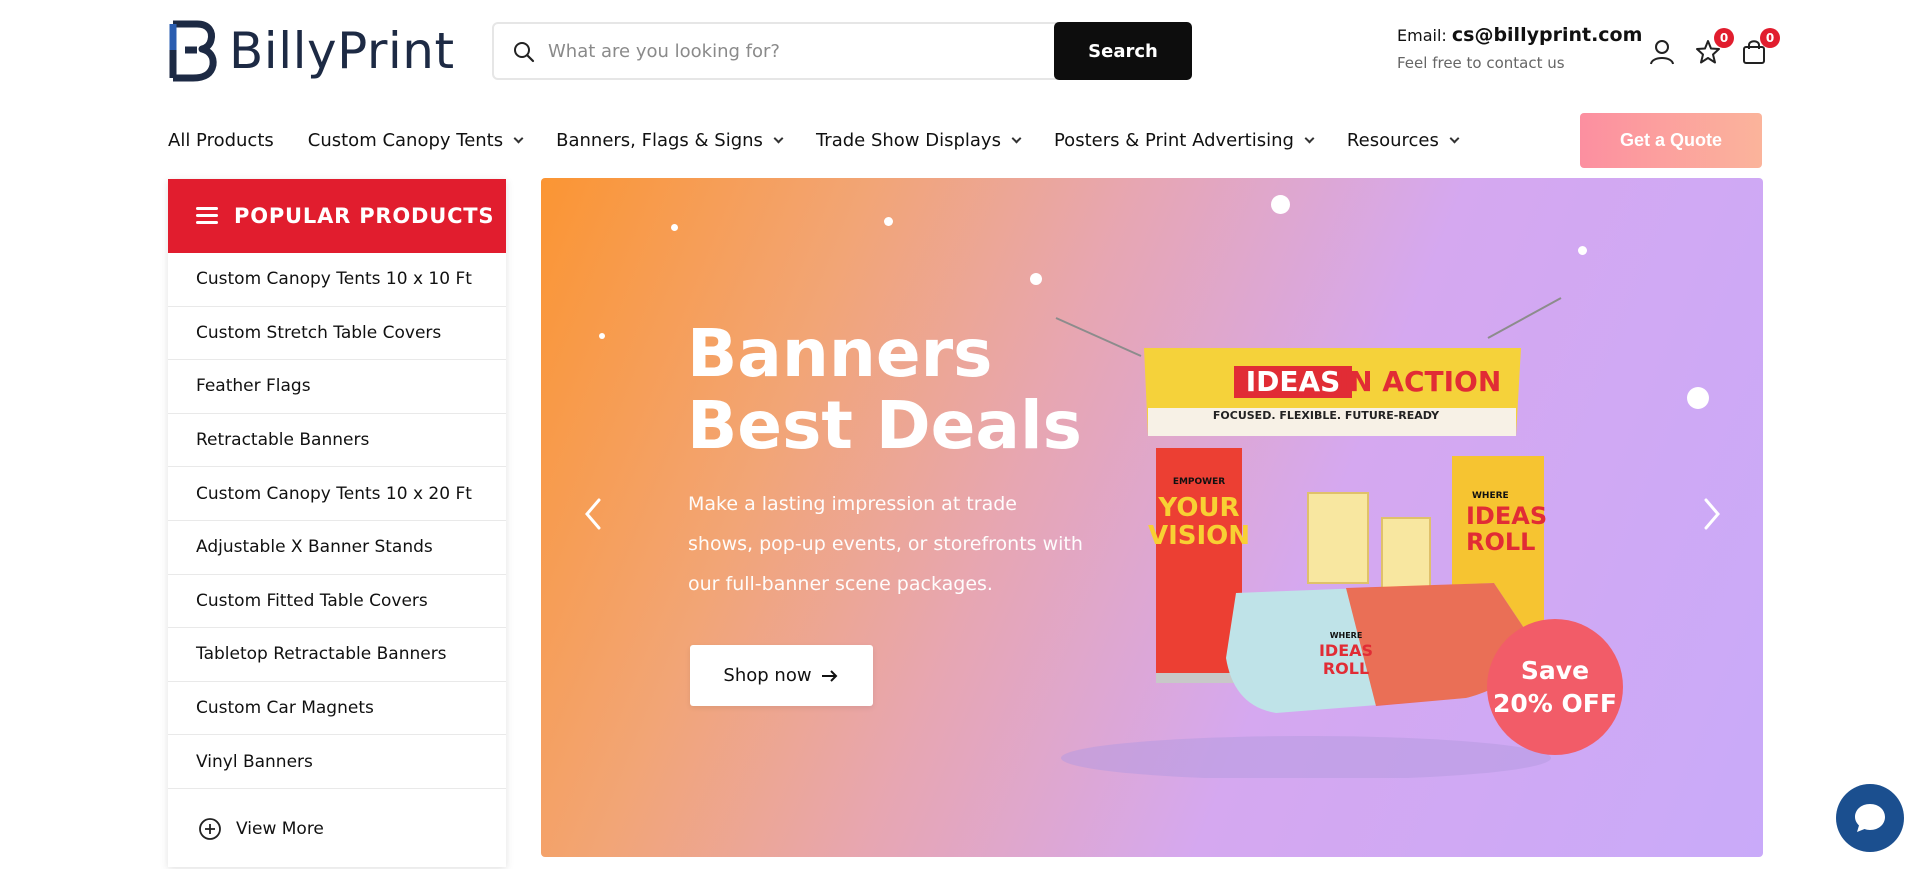  I want to click on sidebar-item: Adjustable X Banner Stands, so click(337, 548).